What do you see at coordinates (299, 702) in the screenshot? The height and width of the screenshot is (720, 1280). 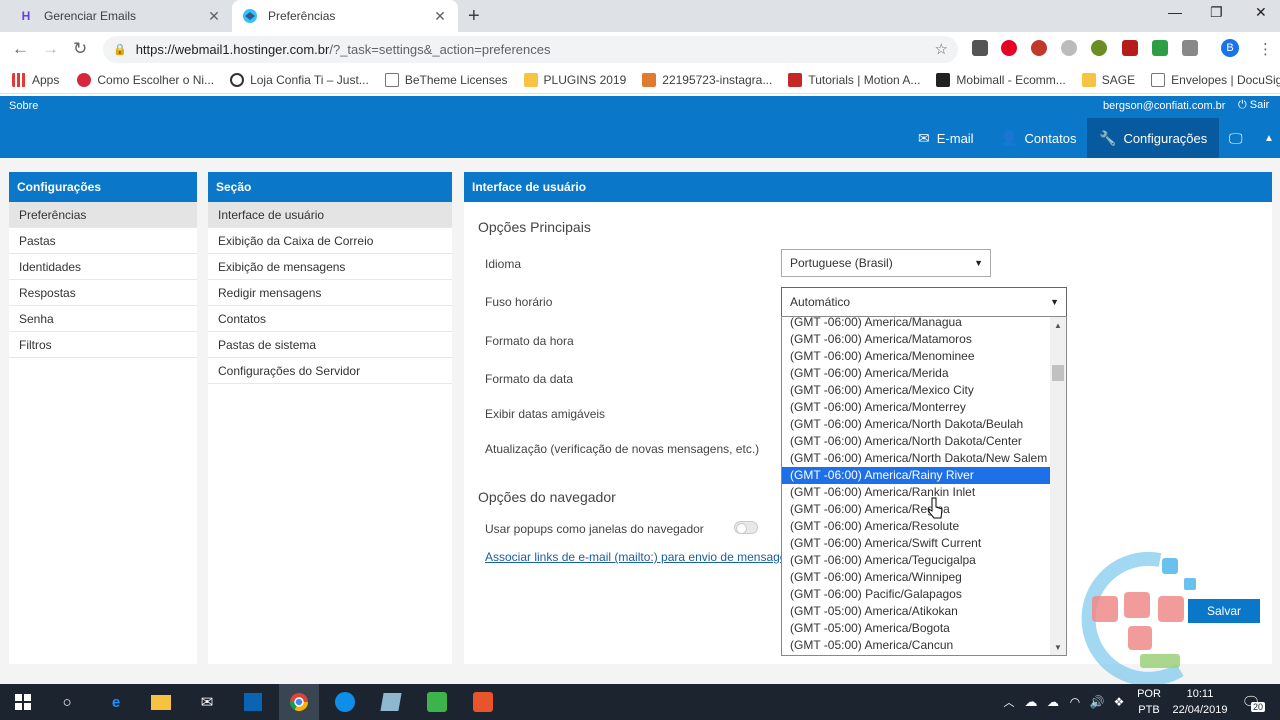 I see `chrome-icon` at bounding box center [299, 702].